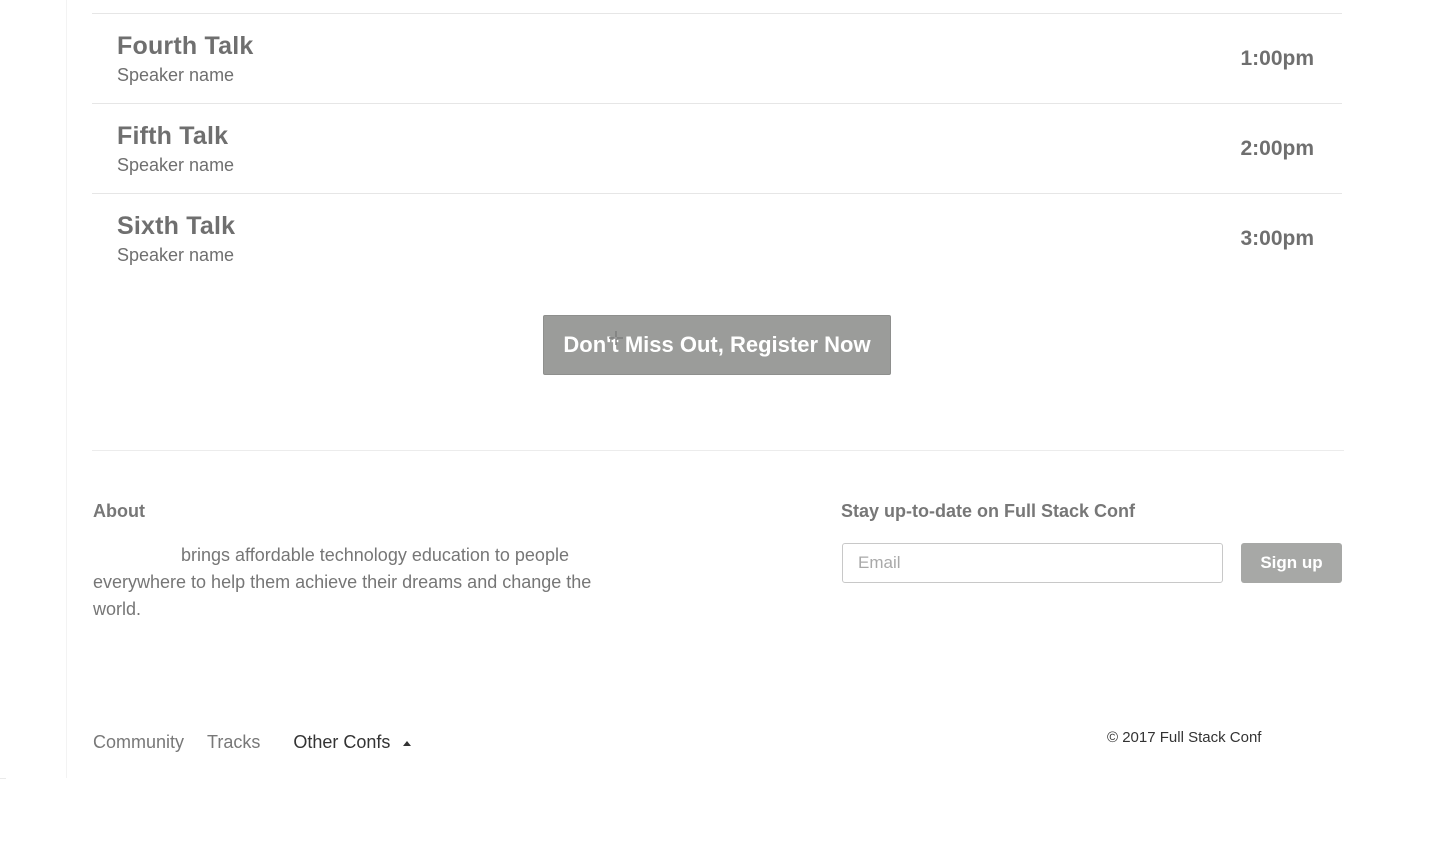 The image size is (1433, 842). What do you see at coordinates (1032, 563) in the screenshot?
I see `email-input` at bounding box center [1032, 563].